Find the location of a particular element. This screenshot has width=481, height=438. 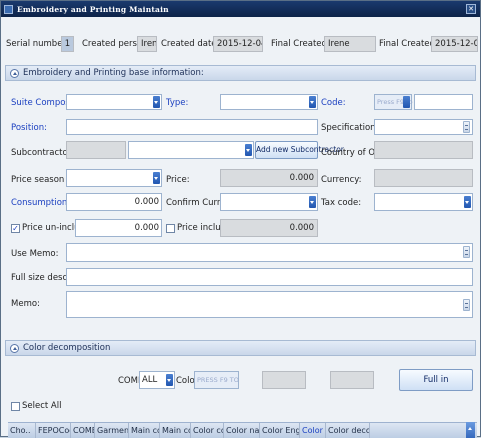

column-header: Color name is located at coordinates (242, 430).